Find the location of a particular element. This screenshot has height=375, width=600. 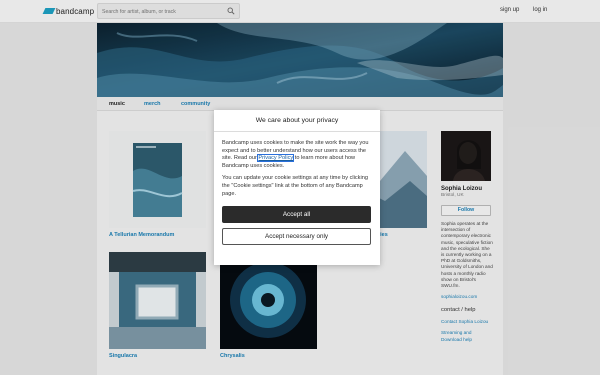

accept-all-button: Accept all is located at coordinates (296, 215).